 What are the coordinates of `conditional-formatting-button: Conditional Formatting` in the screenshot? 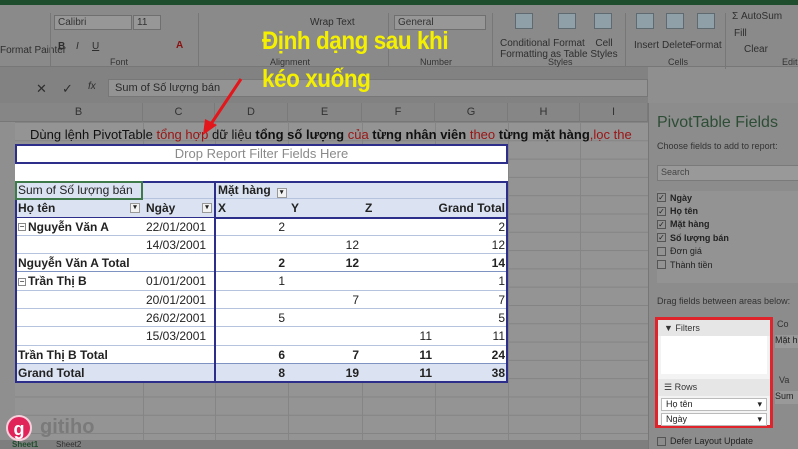 It's located at (525, 49).